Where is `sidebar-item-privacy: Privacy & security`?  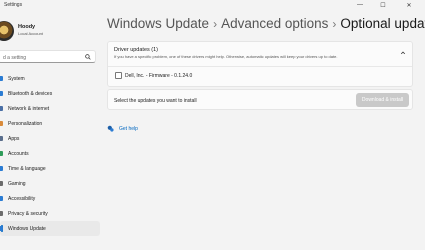
sidebar-item-privacy: Privacy & security is located at coordinates (50, 213).